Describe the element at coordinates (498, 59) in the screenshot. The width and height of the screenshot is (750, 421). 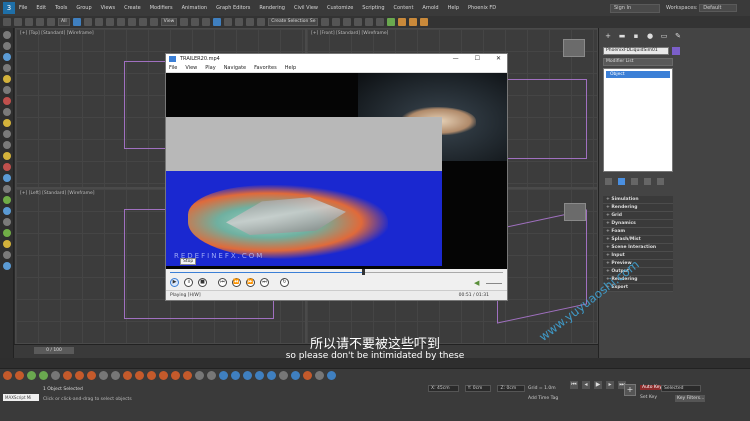
I see `close-icon: ✕` at that location.